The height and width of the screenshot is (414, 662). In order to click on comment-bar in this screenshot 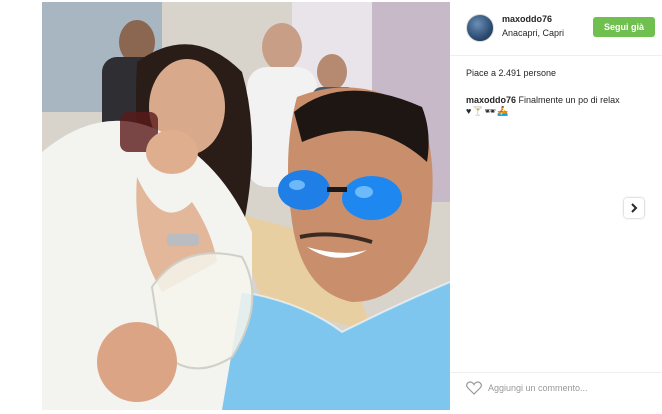, I will do `click(556, 387)`.